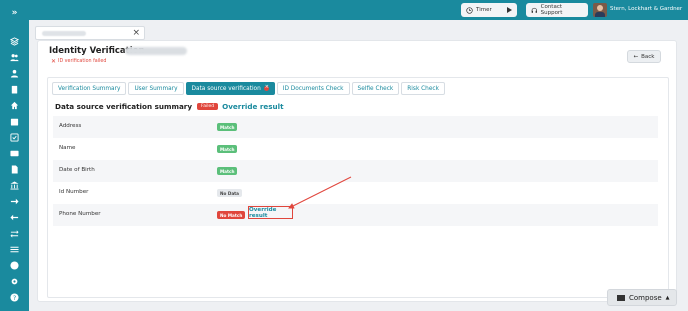 The height and width of the screenshot is (311, 688). I want to click on back-label: Back, so click(648, 56).